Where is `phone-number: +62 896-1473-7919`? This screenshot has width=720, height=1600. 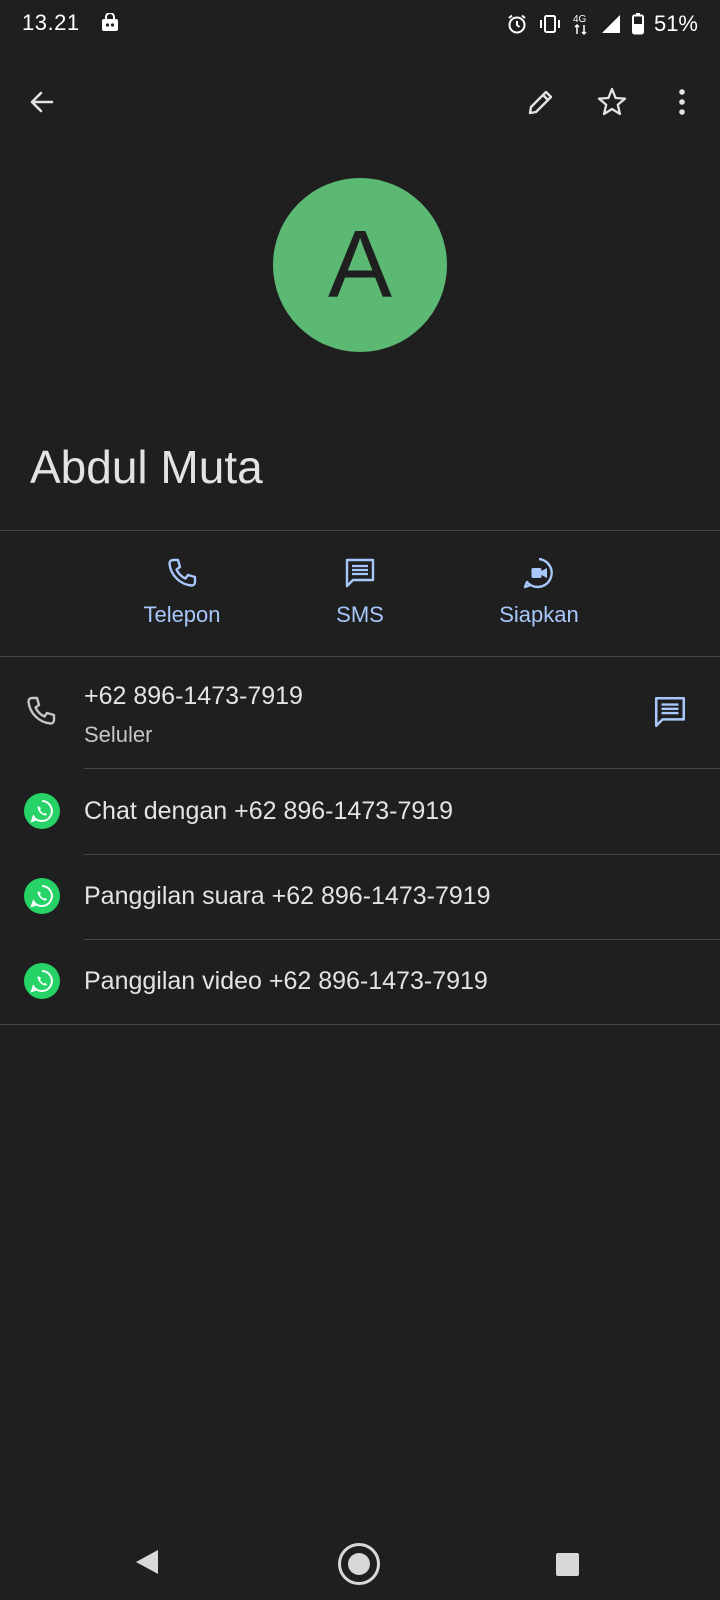 phone-number: +62 896-1473-7919 is located at coordinates (193, 696).